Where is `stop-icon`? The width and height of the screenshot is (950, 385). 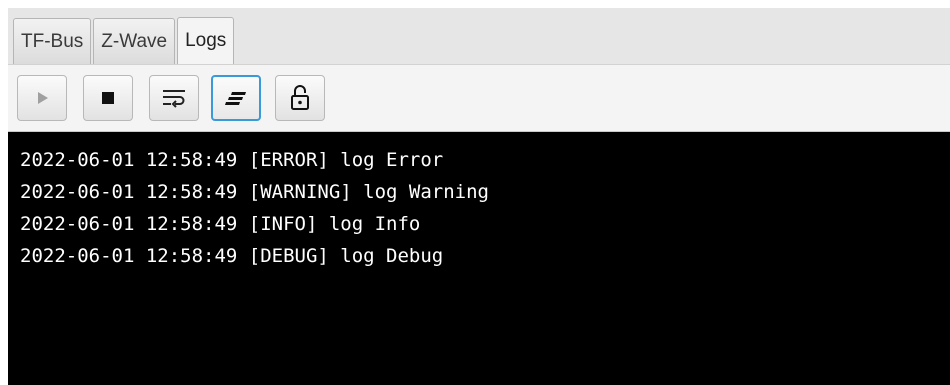
stop-icon is located at coordinates (108, 98).